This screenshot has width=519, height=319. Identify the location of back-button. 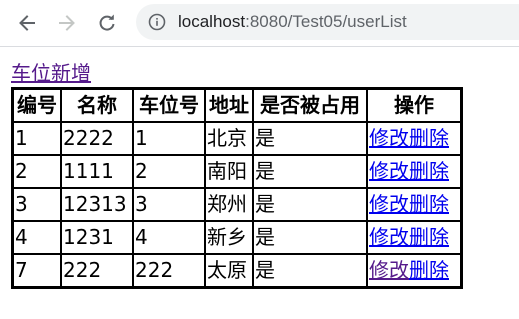
(27, 23).